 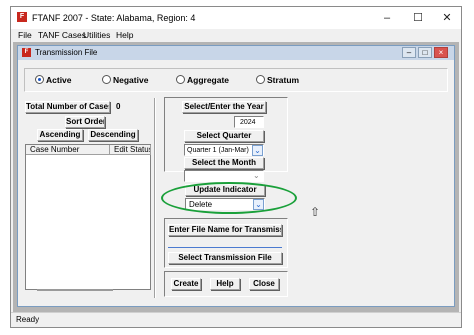 What do you see at coordinates (62, 35) in the screenshot?
I see `menu-tanf-cases: TANF Cases` at bounding box center [62, 35].